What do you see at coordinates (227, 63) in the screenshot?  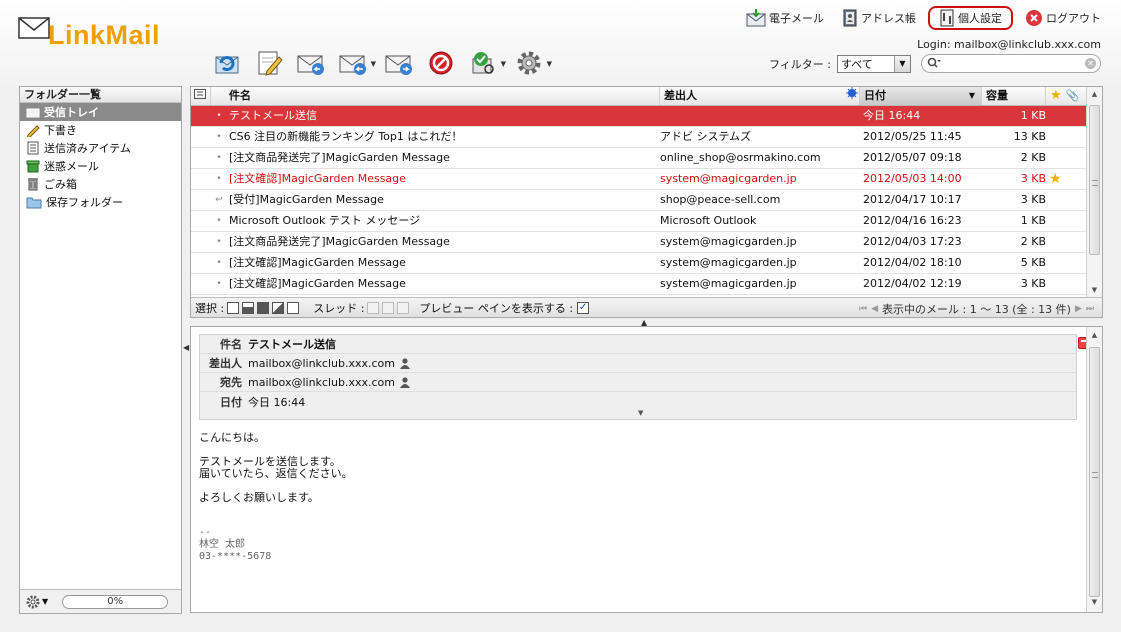 I see `check-mail-button` at bounding box center [227, 63].